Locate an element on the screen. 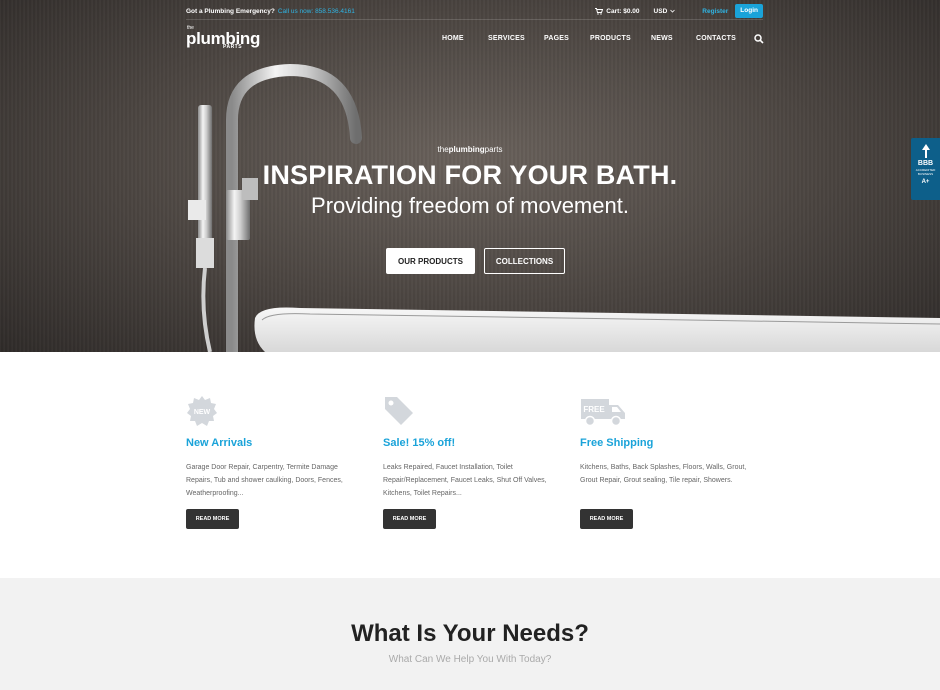 The height and width of the screenshot is (690, 940). phone-link: Call us now: 858.536.4161 is located at coordinates (316, 11).